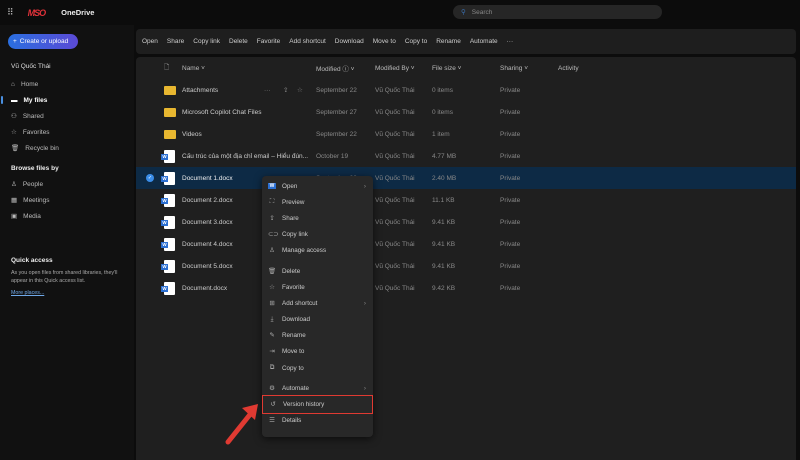 This screenshot has height=460, width=800. I want to click on move-icon: ⇥, so click(272, 352).